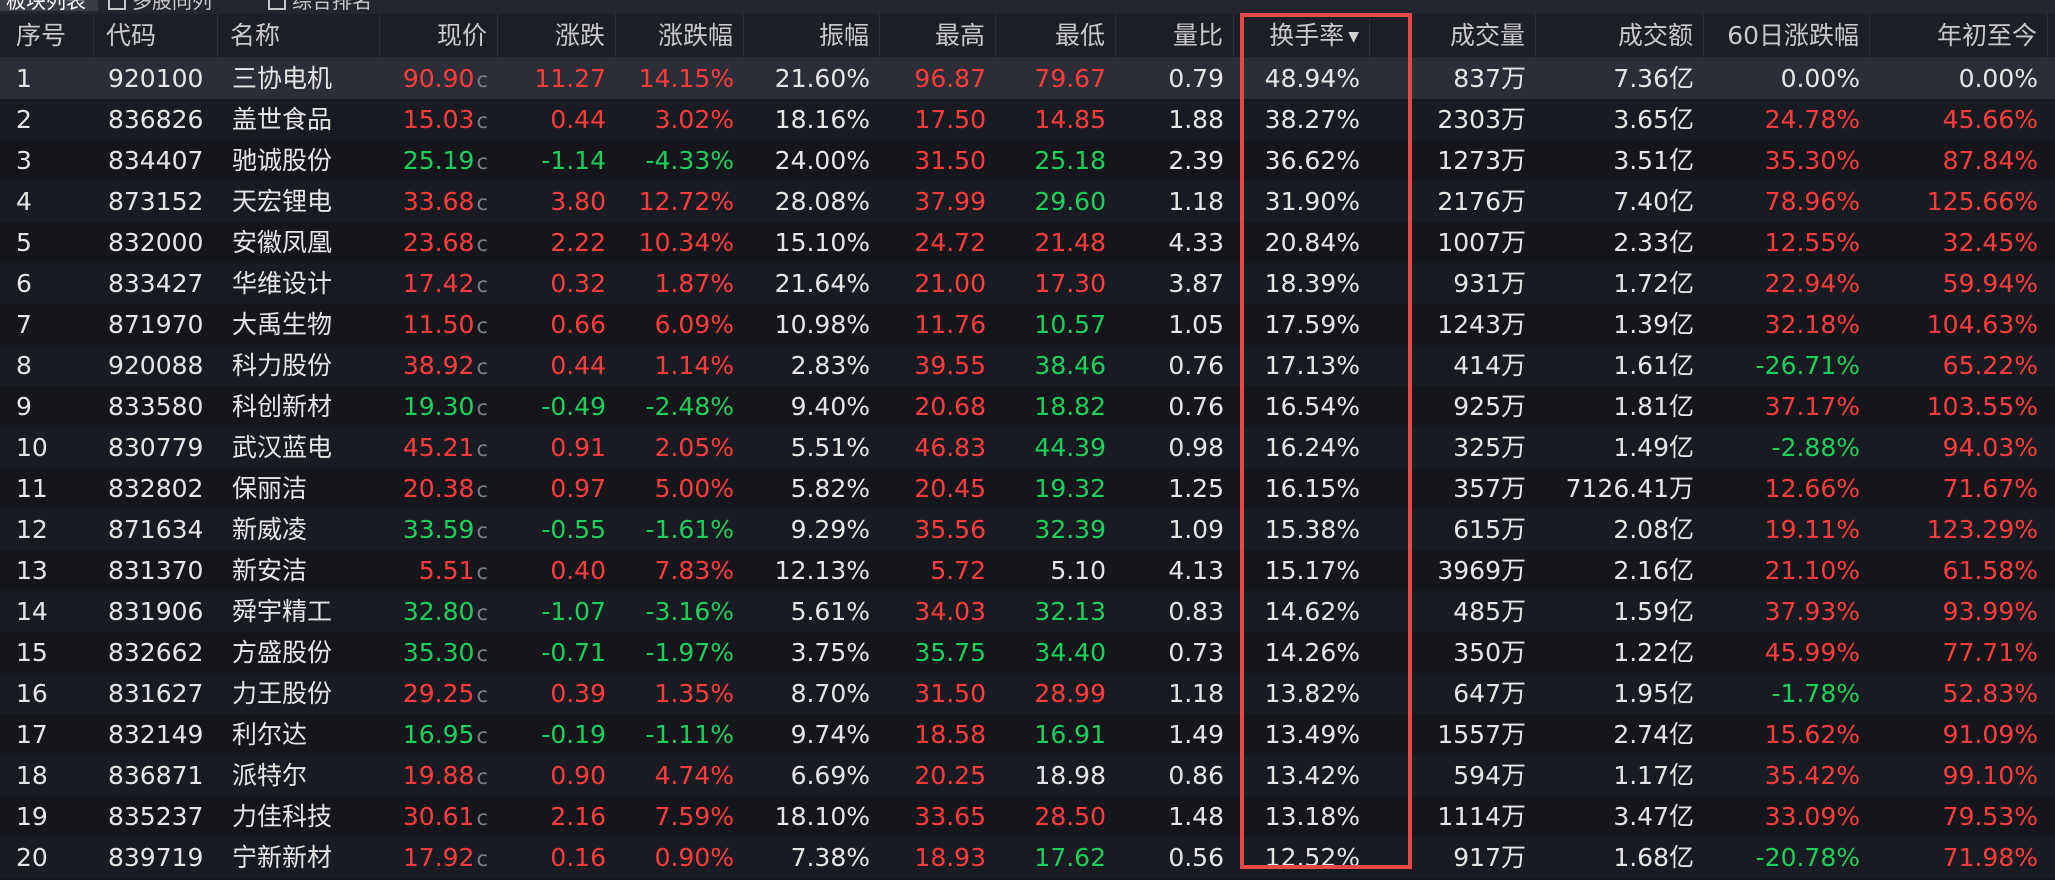 The width and height of the screenshot is (2055, 880). What do you see at coordinates (1990, 611) in the screenshot?
I see `col-ytd-value: 93.99%` at bounding box center [1990, 611].